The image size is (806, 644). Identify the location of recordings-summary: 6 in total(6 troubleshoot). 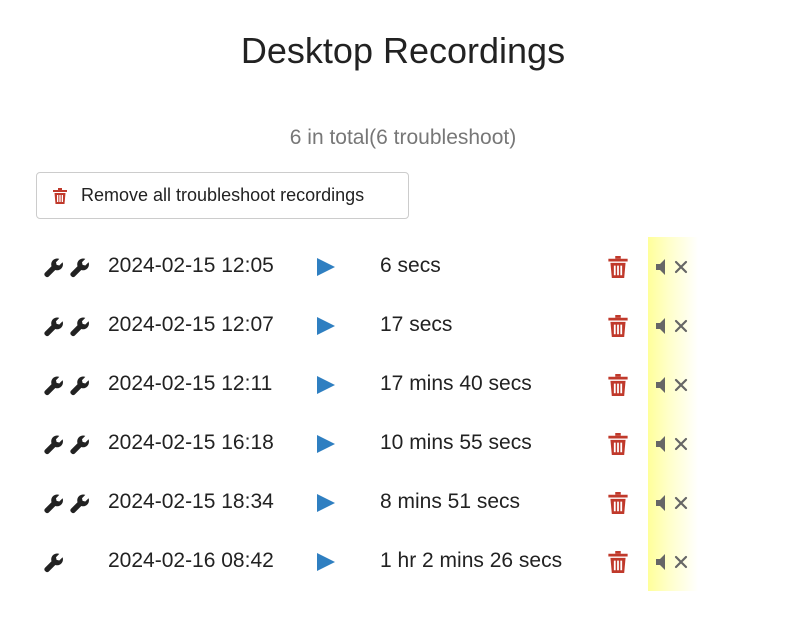
(403, 137).